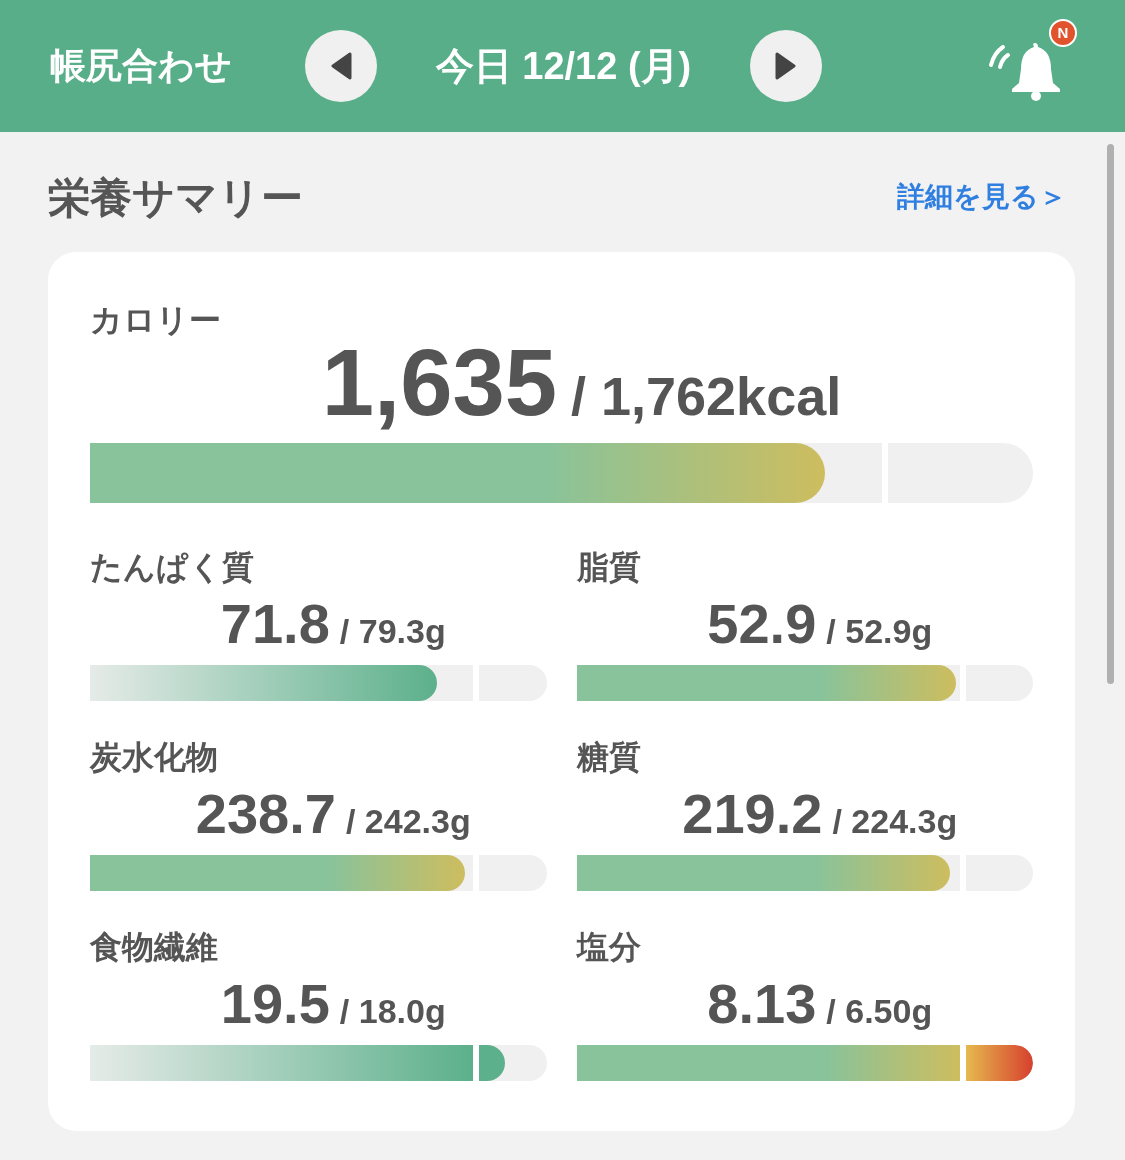  Describe the element at coordinates (609, 757) in the screenshot. I see `nutrient-label: 糖質` at that location.